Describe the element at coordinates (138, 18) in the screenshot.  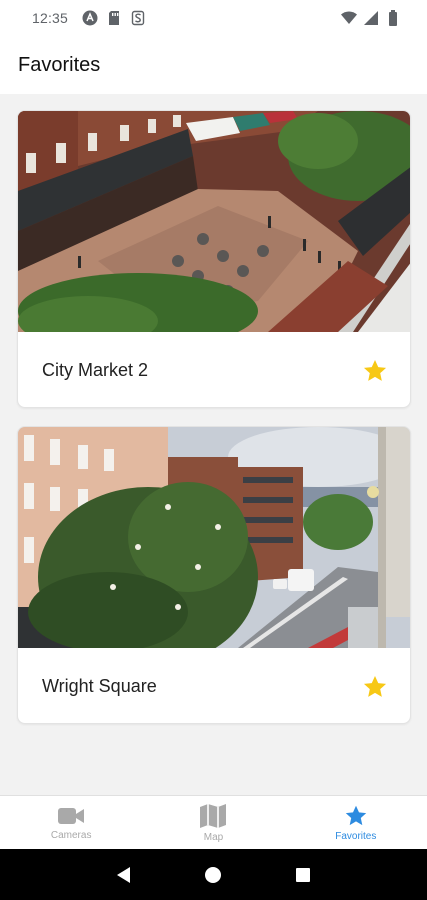
I see `notification-s-icon` at that location.